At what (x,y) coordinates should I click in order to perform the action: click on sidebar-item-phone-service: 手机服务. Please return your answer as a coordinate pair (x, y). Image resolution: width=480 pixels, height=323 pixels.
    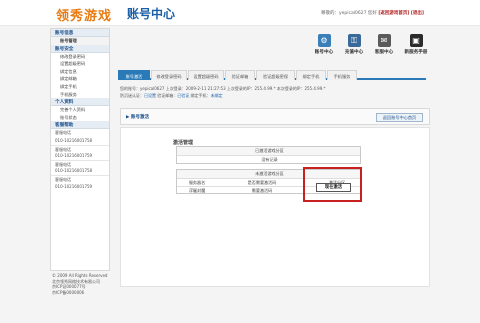
    Looking at the image, I should click on (80, 95).